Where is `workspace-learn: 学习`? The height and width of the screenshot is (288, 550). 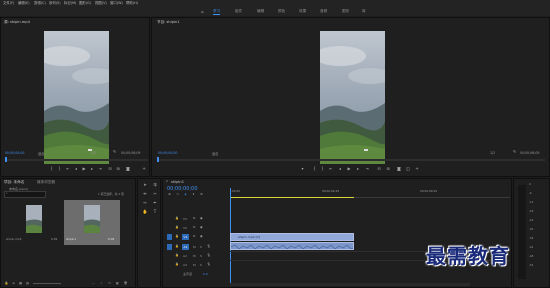
workspace-learn: 学习 is located at coordinates (217, 11).